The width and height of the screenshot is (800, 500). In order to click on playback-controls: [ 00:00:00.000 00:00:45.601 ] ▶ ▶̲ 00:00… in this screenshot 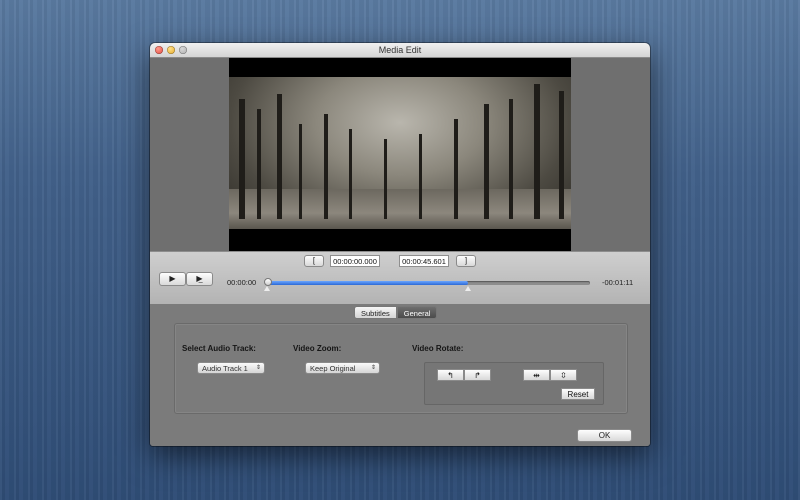, I will do `click(400, 278)`.